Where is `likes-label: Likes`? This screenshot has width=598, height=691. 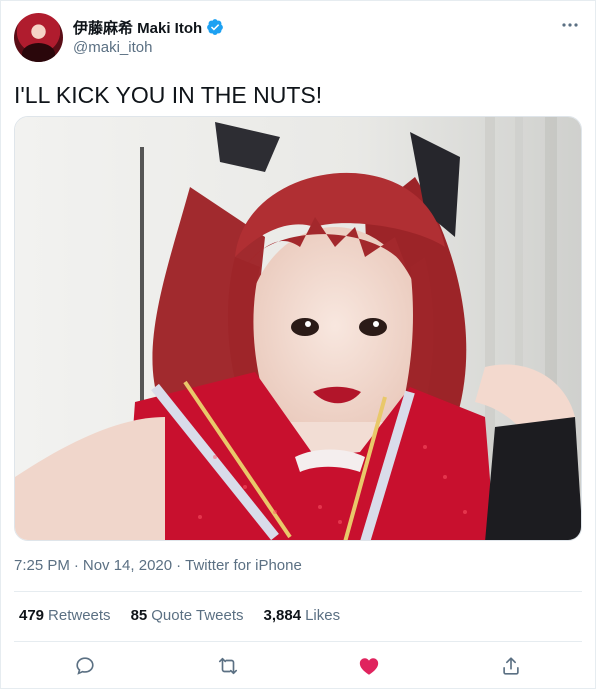 likes-label: Likes is located at coordinates (323, 615).